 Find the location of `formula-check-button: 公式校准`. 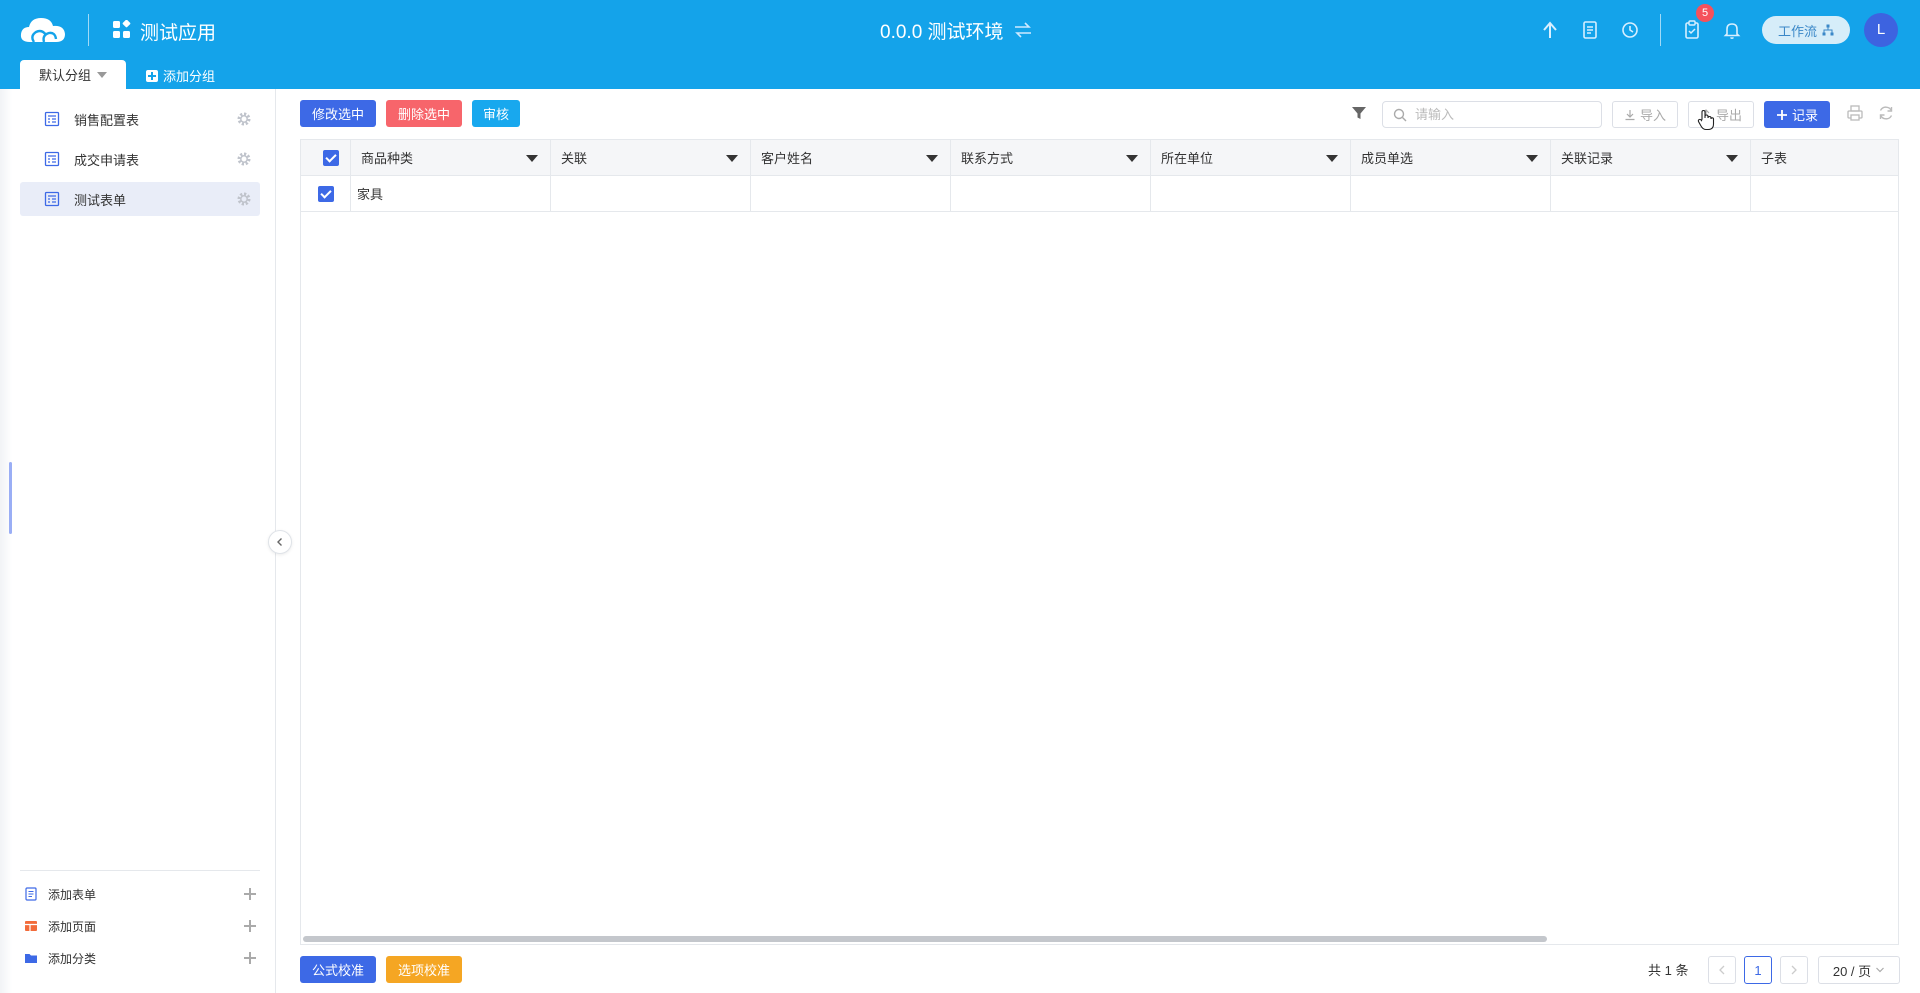

formula-check-button: 公式校准 is located at coordinates (338, 969).